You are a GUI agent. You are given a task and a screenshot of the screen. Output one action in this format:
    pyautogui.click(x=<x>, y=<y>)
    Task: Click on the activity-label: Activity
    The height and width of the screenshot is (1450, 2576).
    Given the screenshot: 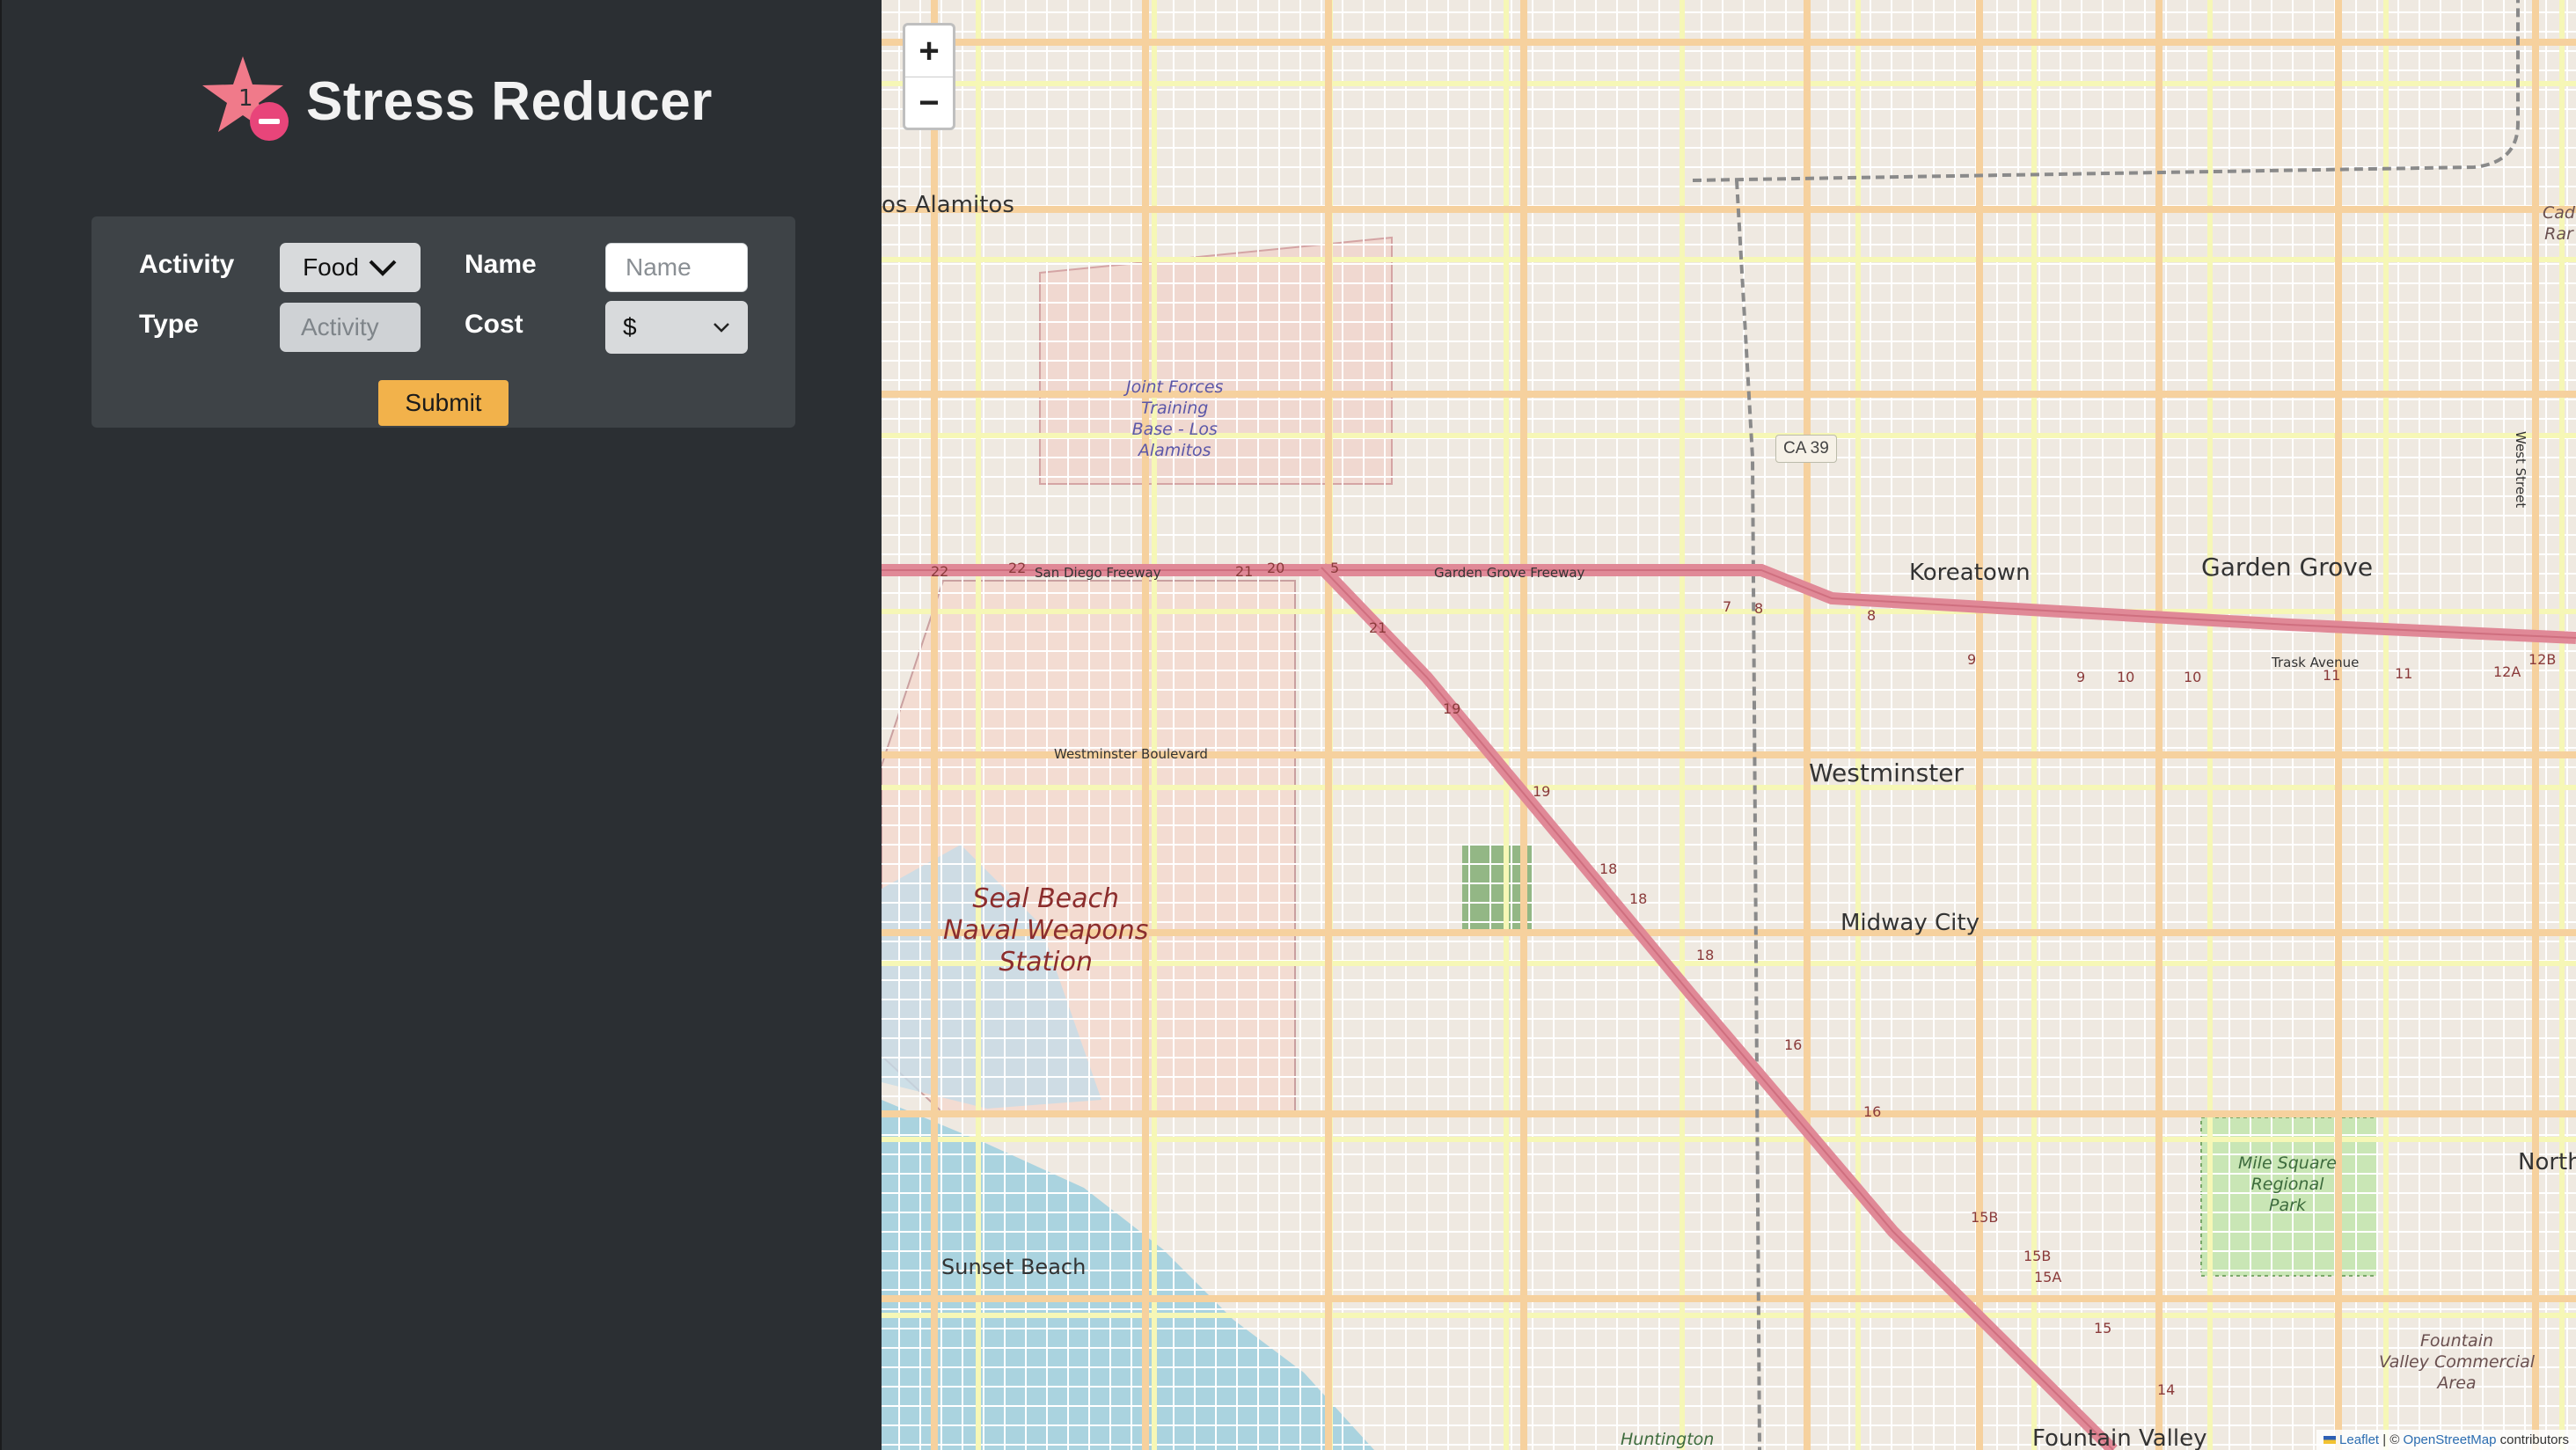 What is the action you would take?
    pyautogui.click(x=187, y=264)
    